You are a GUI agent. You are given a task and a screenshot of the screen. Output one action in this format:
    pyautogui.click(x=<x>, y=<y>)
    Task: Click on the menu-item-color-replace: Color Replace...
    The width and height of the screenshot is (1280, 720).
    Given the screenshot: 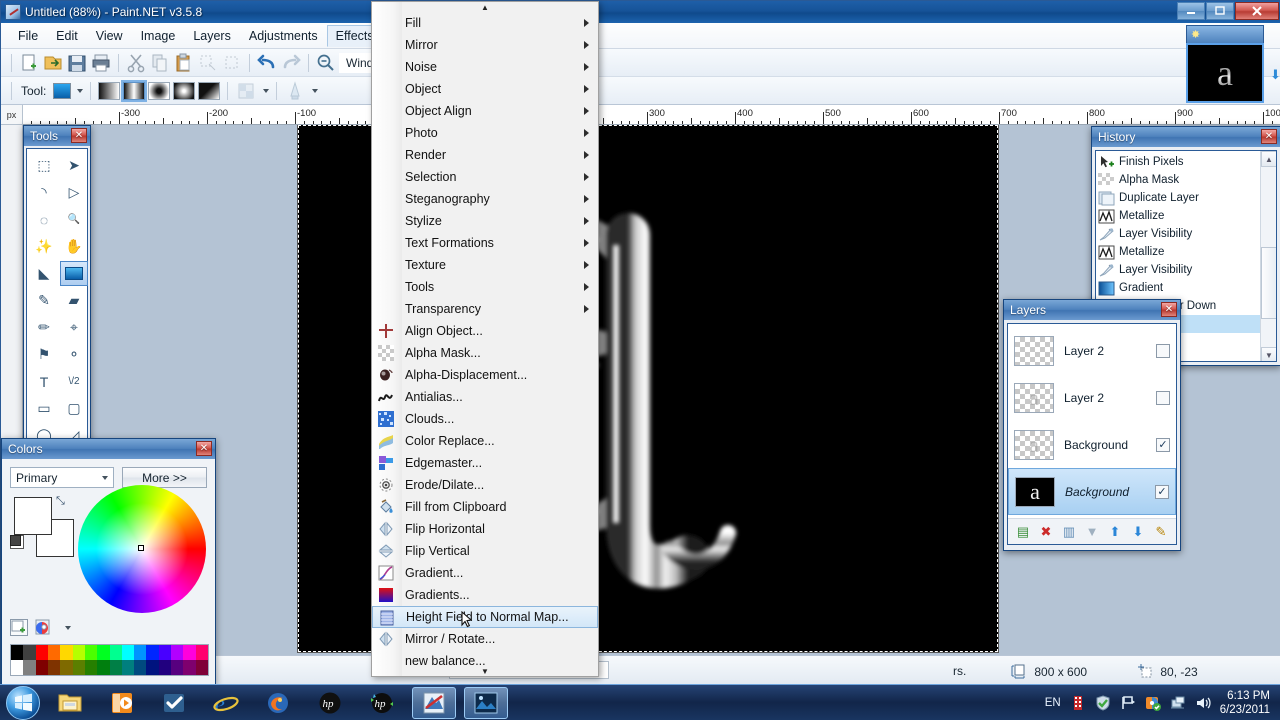 What is the action you would take?
    pyautogui.click(x=485, y=441)
    